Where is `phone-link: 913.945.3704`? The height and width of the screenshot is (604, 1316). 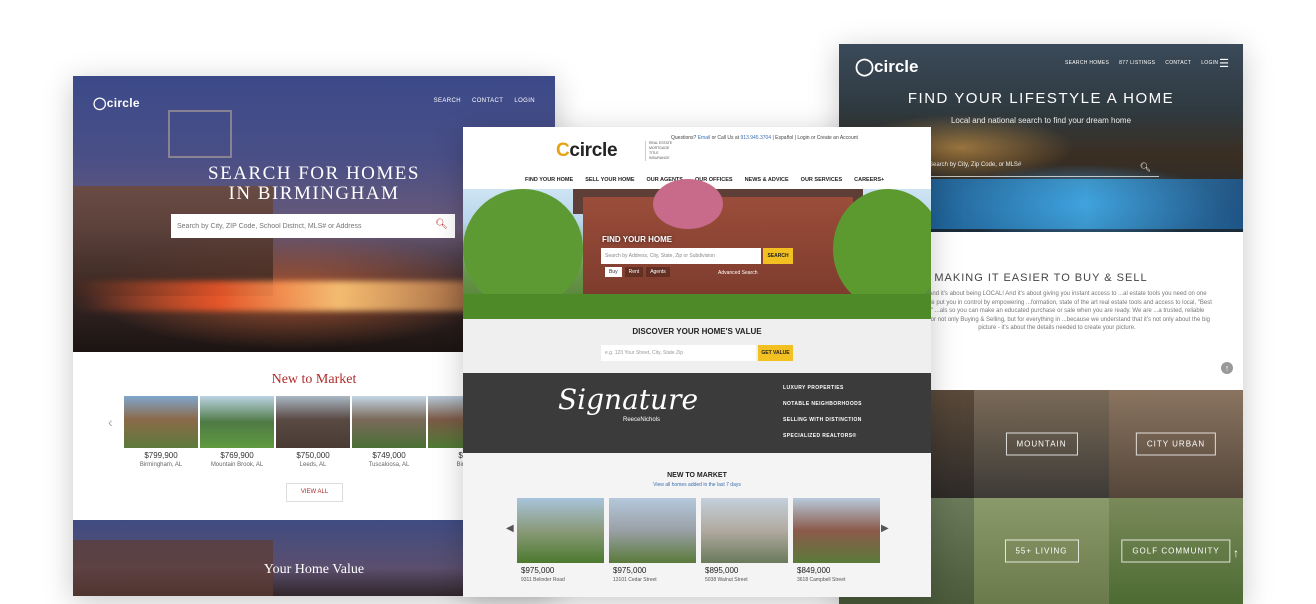 phone-link: 913.945.3704 is located at coordinates (756, 138).